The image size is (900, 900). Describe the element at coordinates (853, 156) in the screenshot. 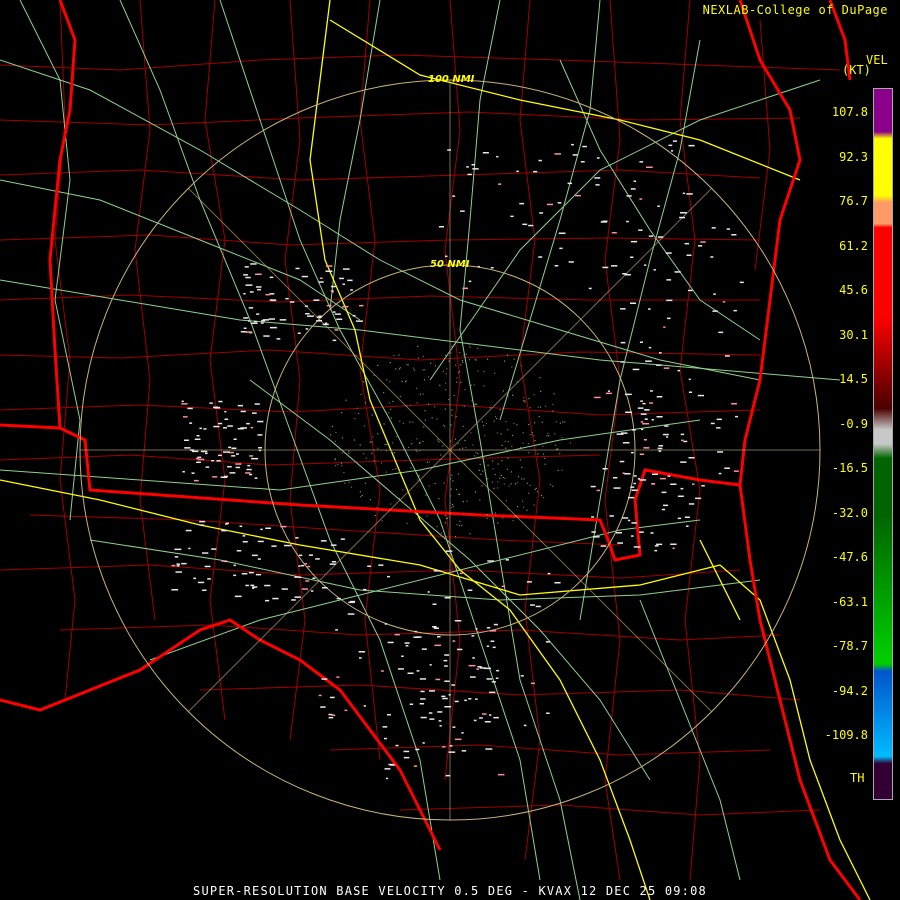

I see `legend-tick-label: 92.3` at that location.